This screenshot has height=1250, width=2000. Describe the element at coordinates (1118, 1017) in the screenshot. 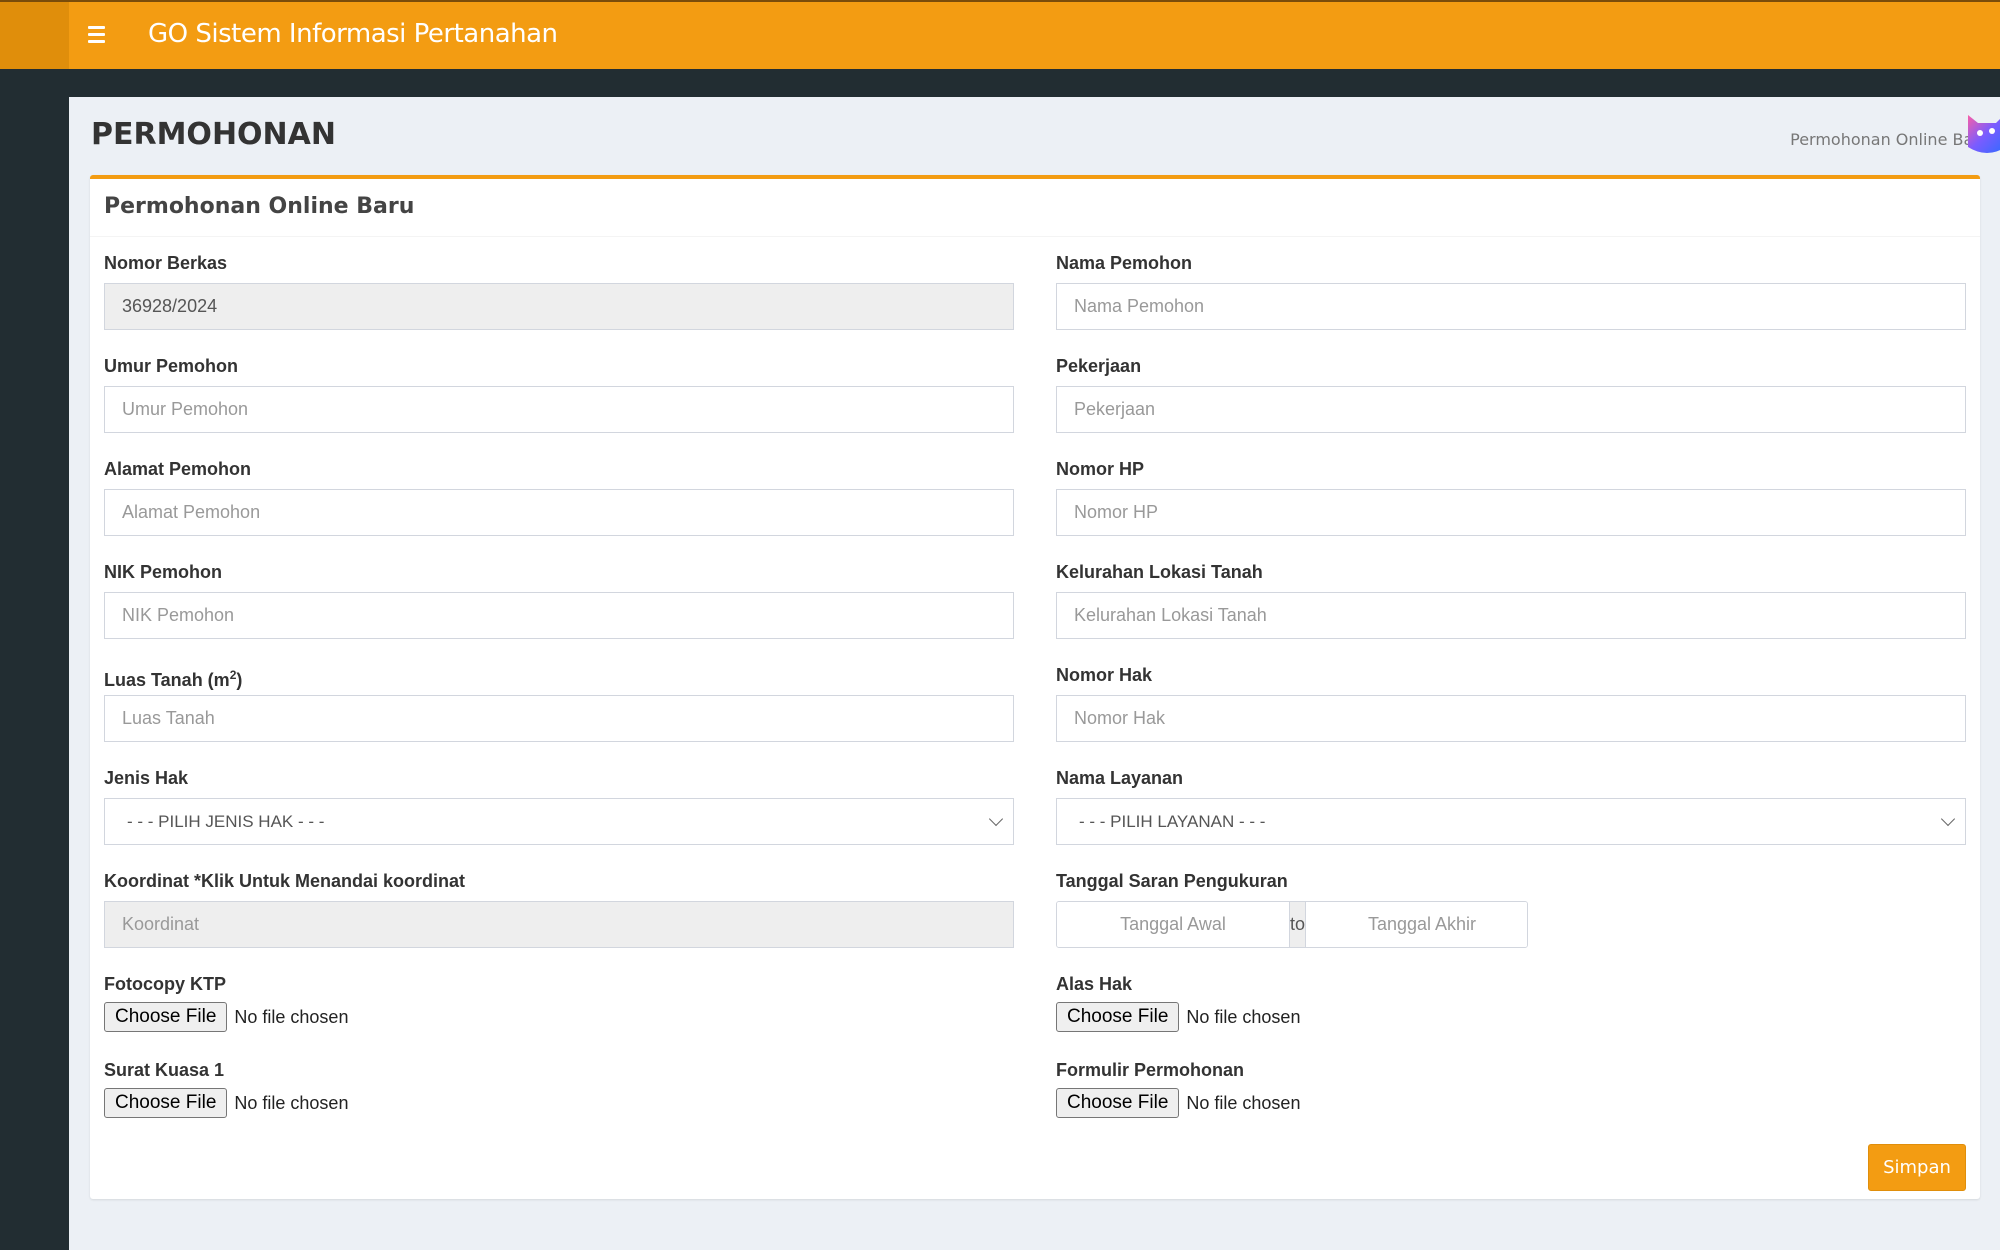

I see `alas-hak-choose-file-button: Choose File` at that location.